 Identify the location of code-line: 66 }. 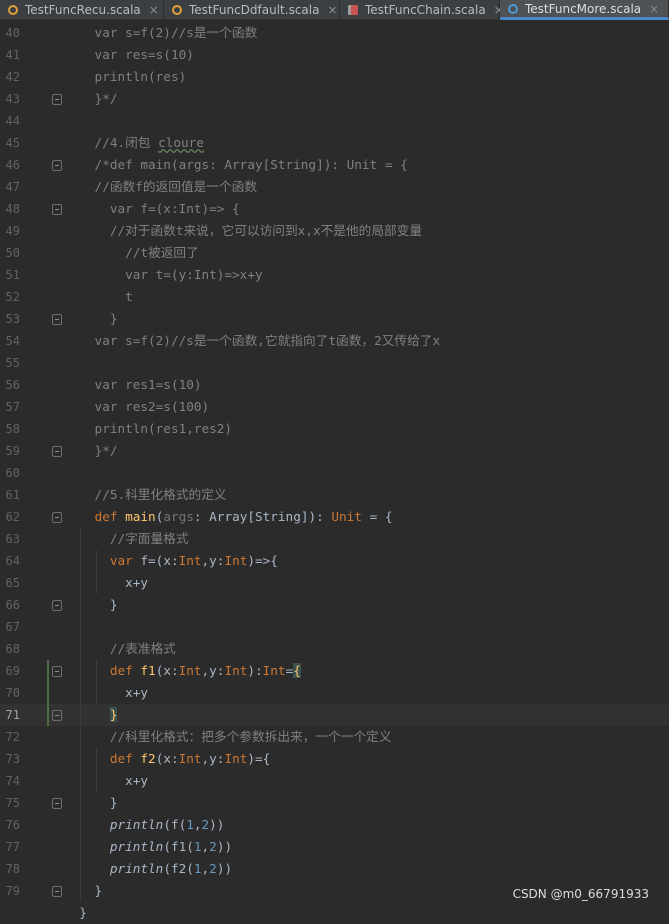
(334, 605).